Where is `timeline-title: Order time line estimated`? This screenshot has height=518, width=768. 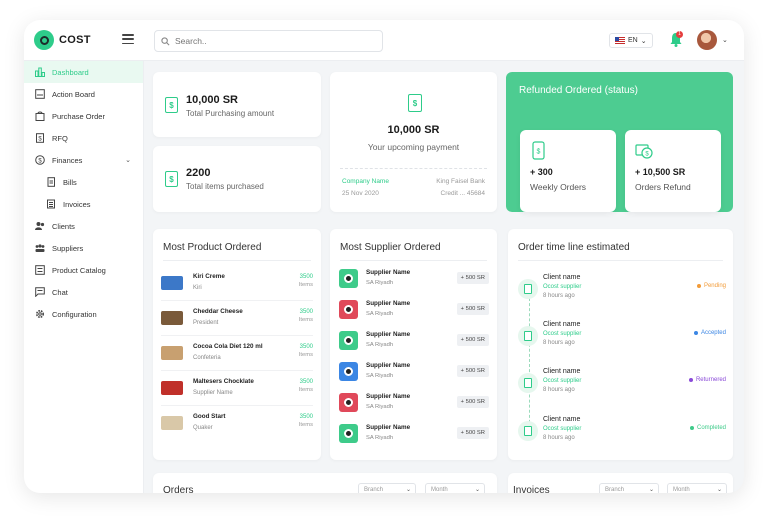
timeline-title: Order time line estimated is located at coordinates (574, 247).